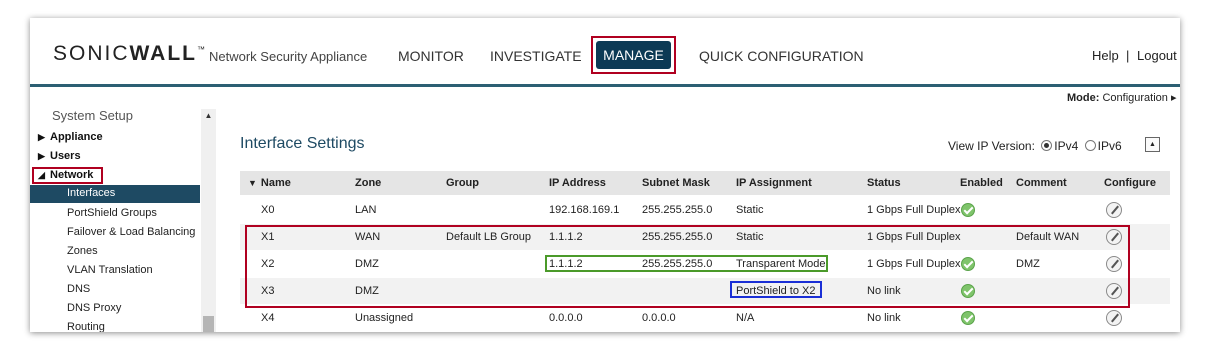  I want to click on nav-manage: MANAGE, so click(633, 55).